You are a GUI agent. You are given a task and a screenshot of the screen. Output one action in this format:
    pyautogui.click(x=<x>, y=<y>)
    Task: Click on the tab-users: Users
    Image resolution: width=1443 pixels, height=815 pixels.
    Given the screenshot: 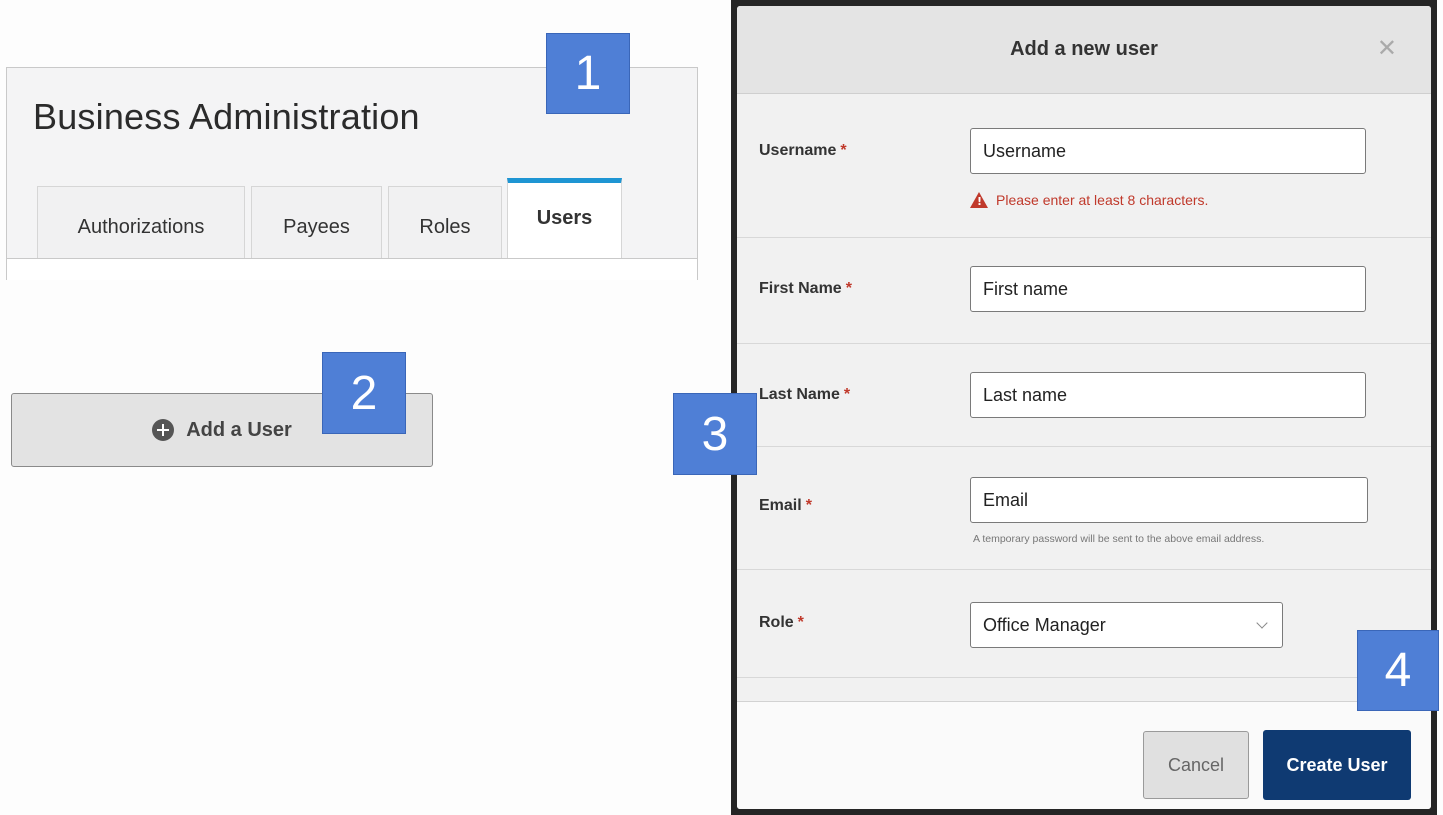 What is the action you would take?
    pyautogui.click(x=564, y=219)
    